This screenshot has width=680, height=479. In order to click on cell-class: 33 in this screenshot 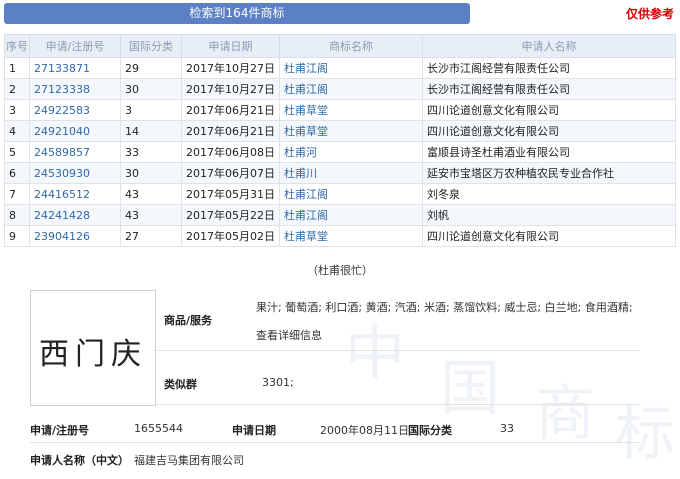, I will do `click(151, 152)`.